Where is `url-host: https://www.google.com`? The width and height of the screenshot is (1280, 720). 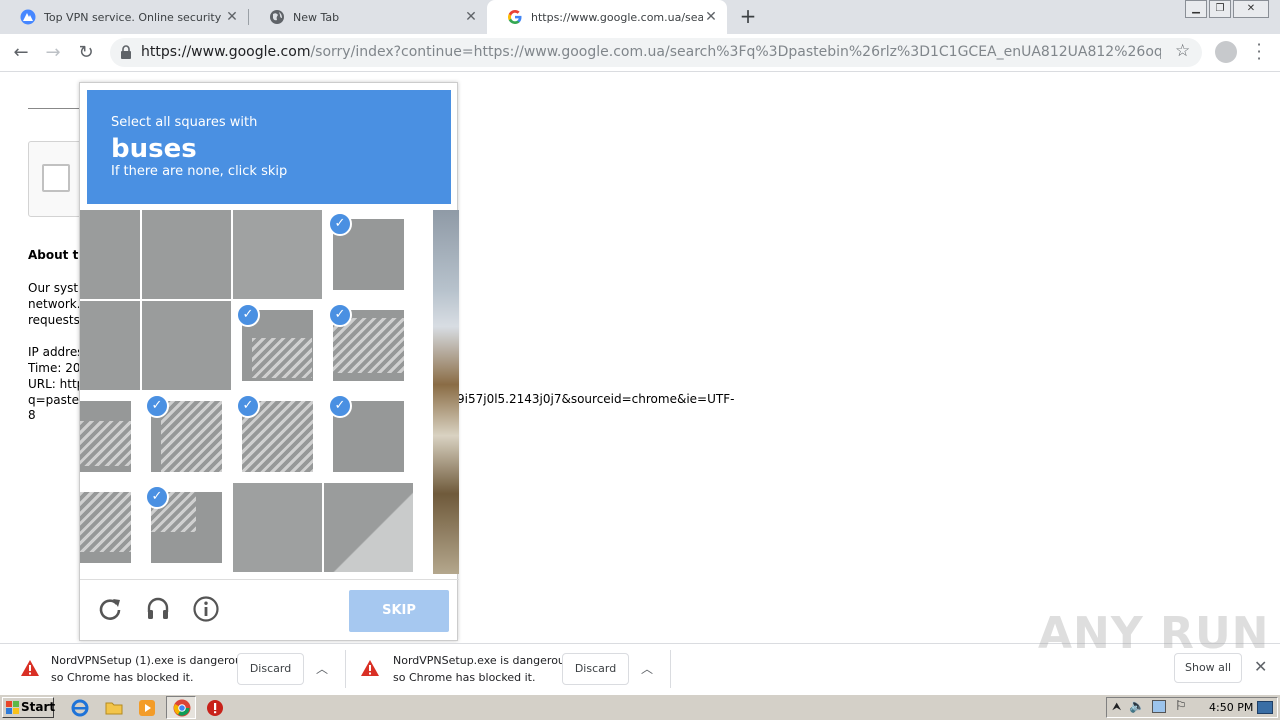 url-host: https://www.google.com is located at coordinates (226, 52).